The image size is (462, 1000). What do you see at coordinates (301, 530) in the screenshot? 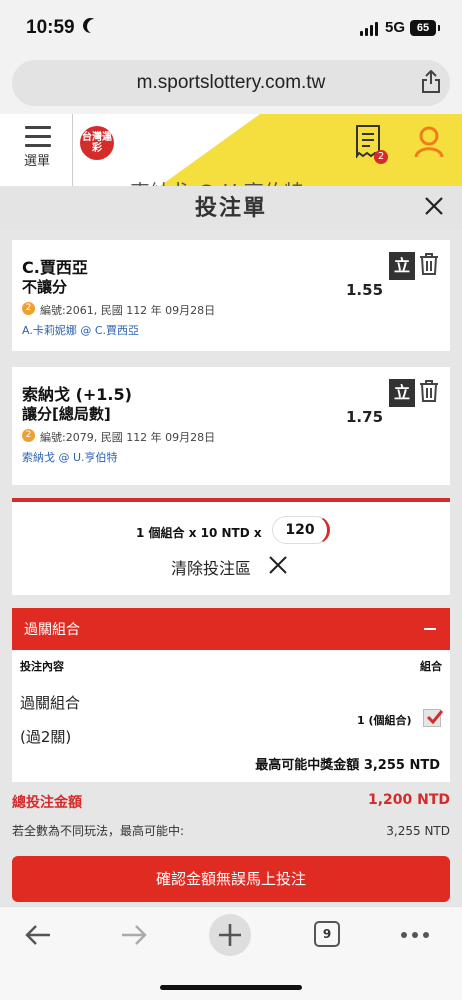
I see `multiplier-input: 120` at bounding box center [301, 530].